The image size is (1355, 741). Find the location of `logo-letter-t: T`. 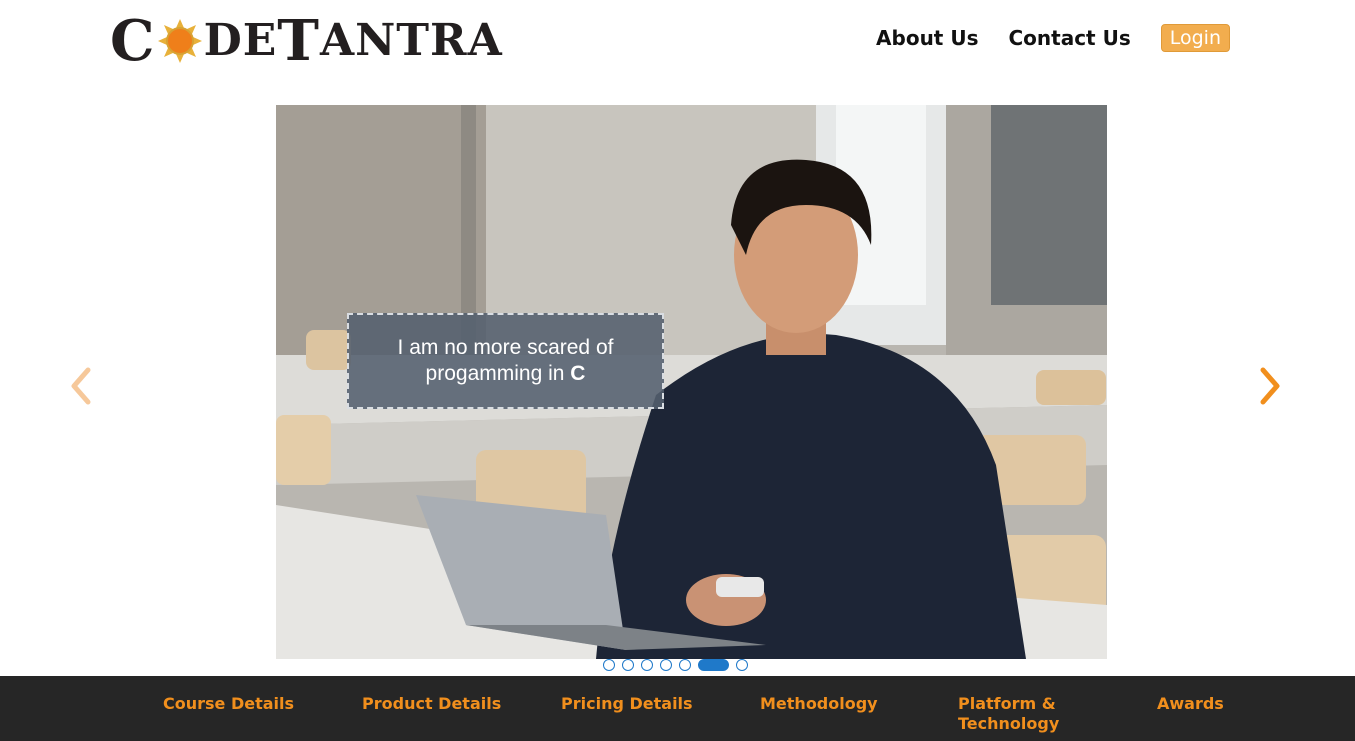

logo-letter-t: T is located at coordinates (298, 41).